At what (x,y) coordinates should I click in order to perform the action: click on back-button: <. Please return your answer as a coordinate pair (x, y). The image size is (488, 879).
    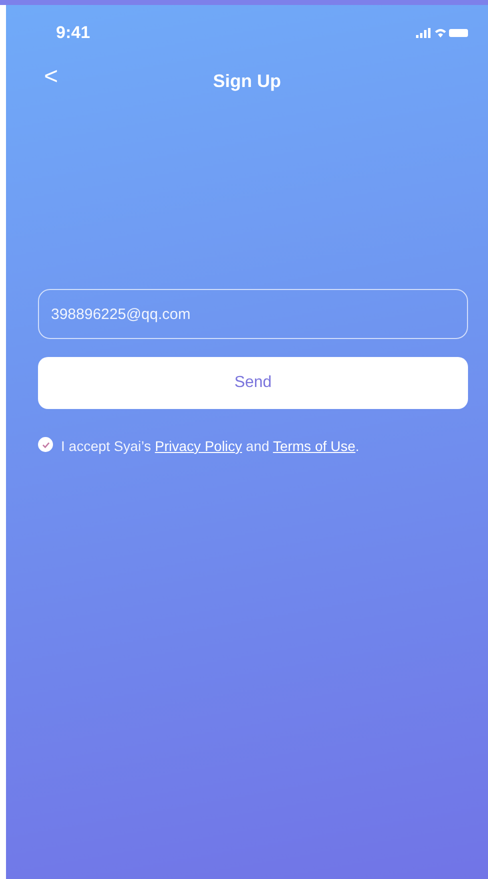
    Looking at the image, I should click on (51, 77).